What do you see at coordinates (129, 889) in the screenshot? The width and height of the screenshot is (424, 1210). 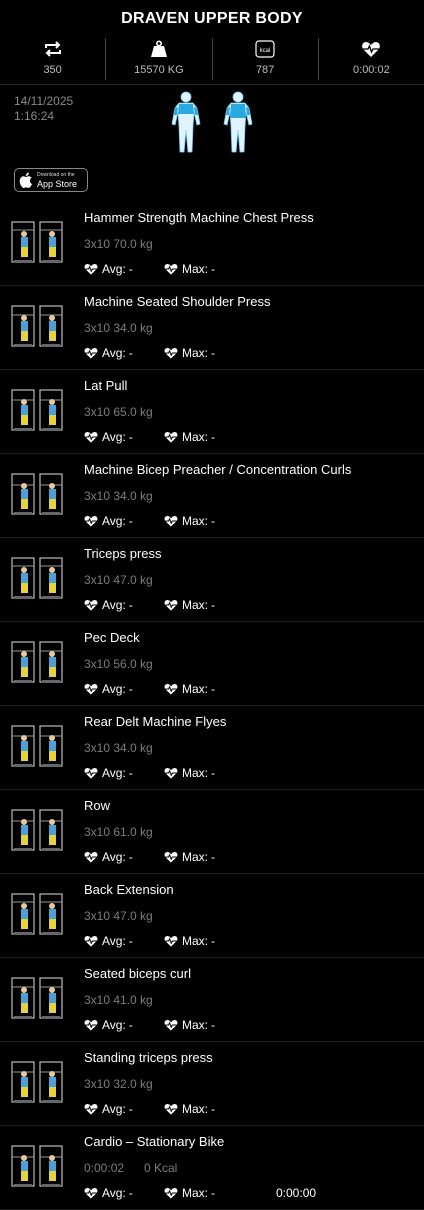 I see `exercise-name: Back Extension` at bounding box center [129, 889].